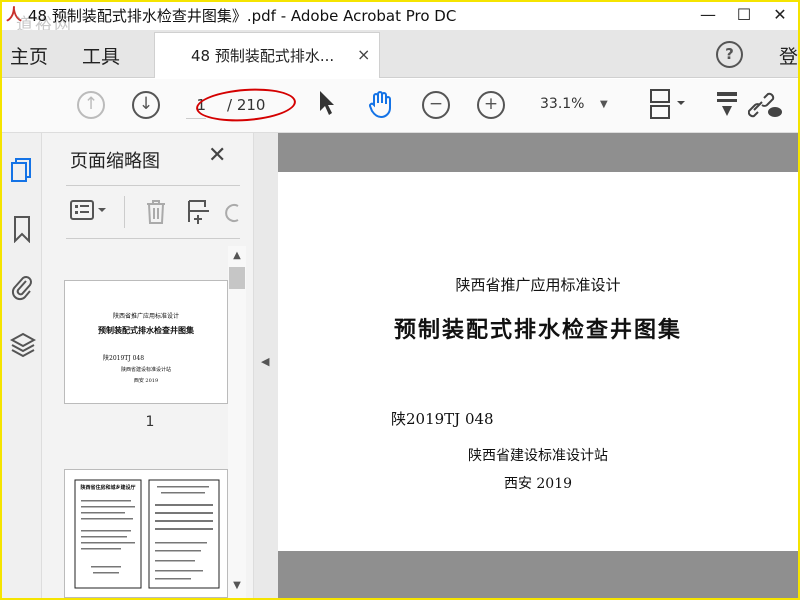 The width and height of the screenshot is (800, 600). What do you see at coordinates (491, 105) in the screenshot?
I see `zoom-in-icon: +` at bounding box center [491, 105].